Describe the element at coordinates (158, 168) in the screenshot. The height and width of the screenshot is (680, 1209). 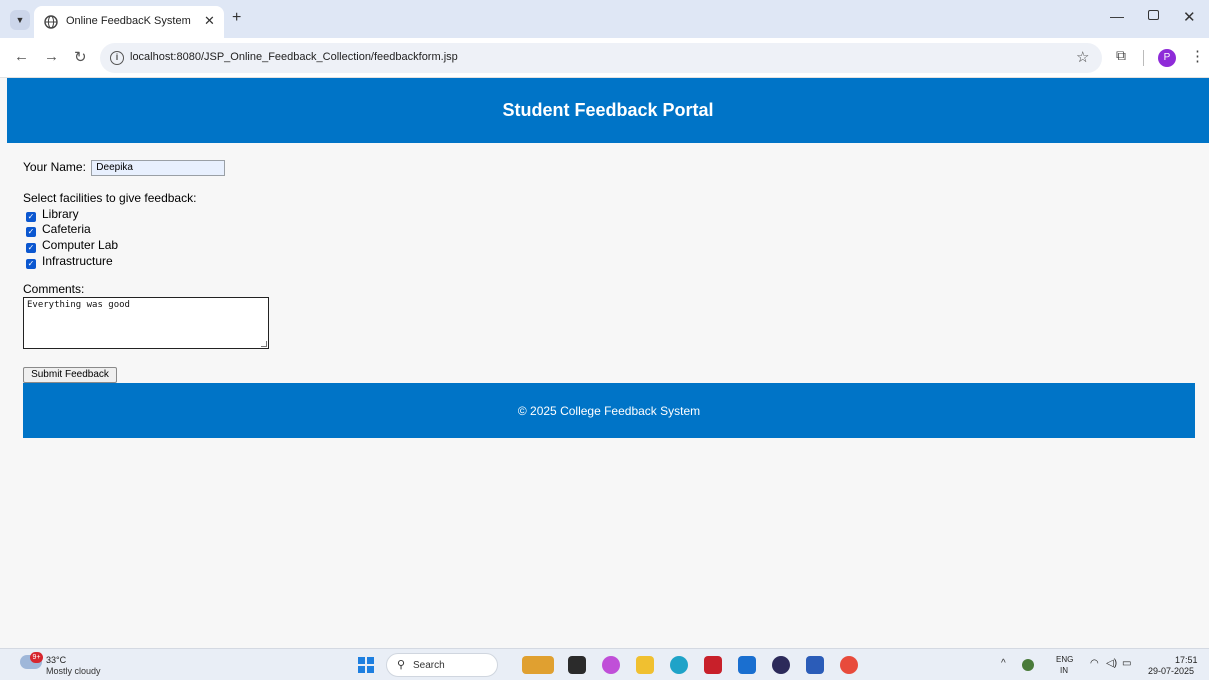
I see `name-input: Deepika` at that location.